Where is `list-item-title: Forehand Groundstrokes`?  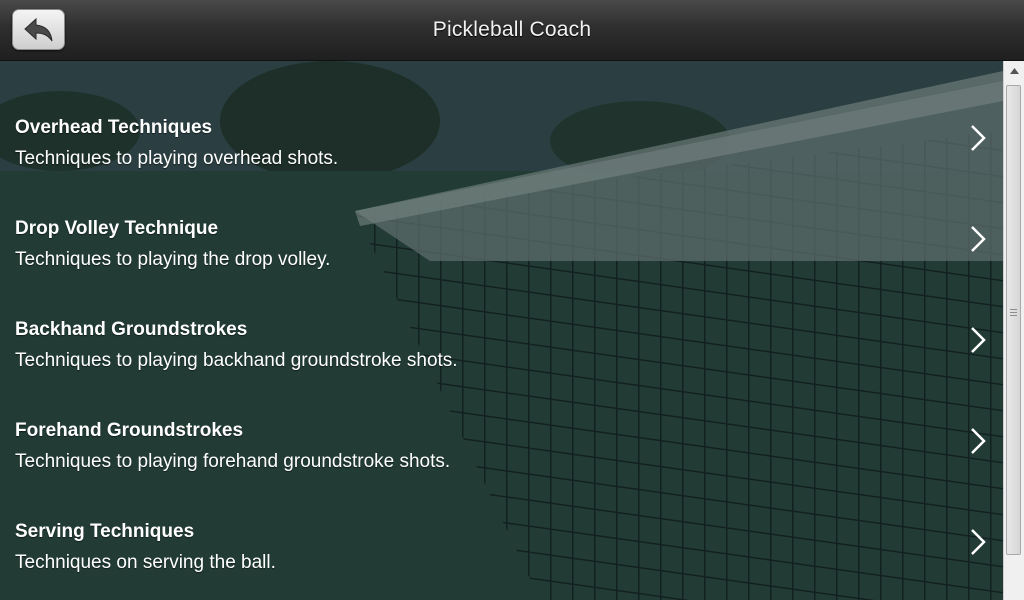
list-item-title: Forehand Groundstrokes is located at coordinates (129, 430).